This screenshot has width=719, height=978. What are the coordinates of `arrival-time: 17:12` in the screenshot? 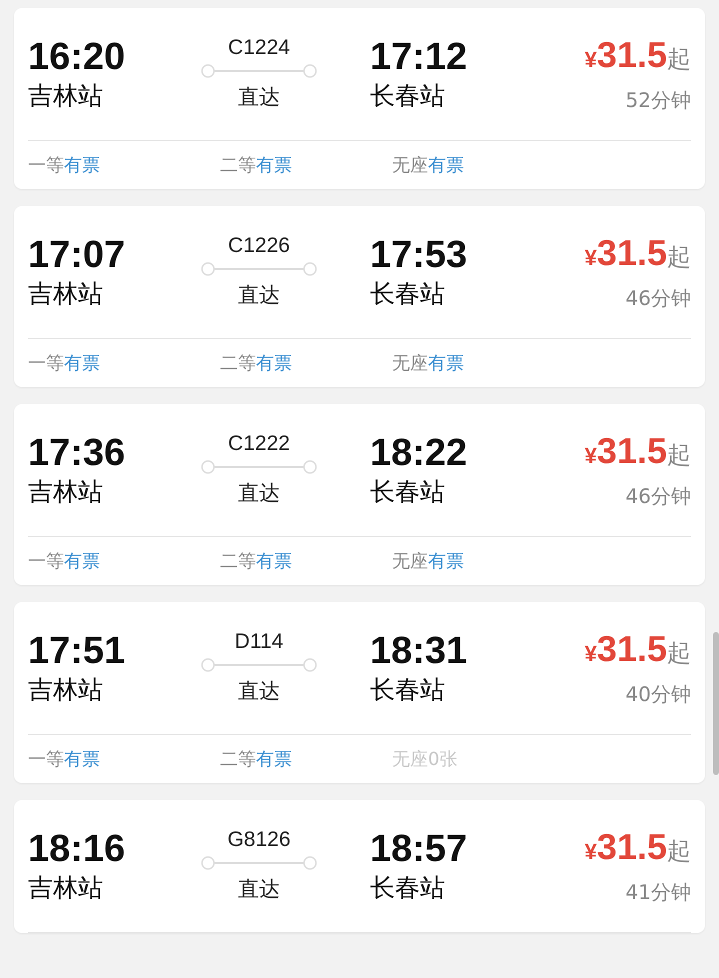 It's located at (419, 57).